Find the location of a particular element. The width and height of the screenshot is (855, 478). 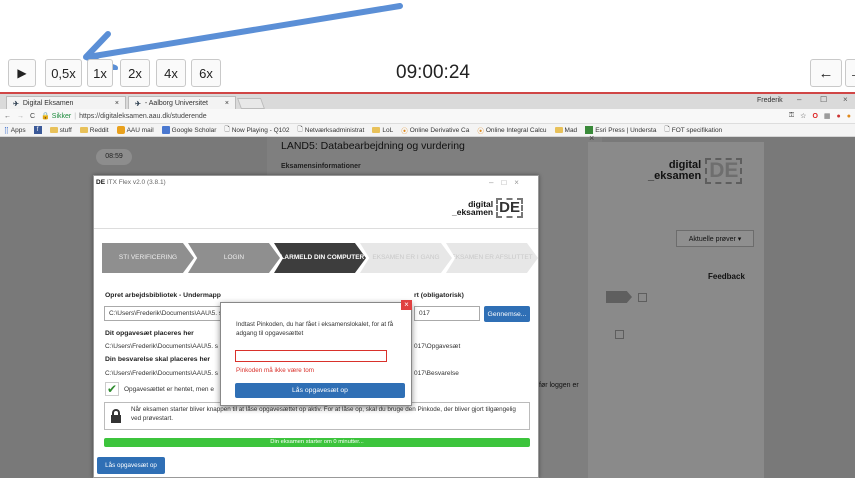

answer-path: C:\Users\Frederik\Documents\AAU\5. s is located at coordinates (162, 373).